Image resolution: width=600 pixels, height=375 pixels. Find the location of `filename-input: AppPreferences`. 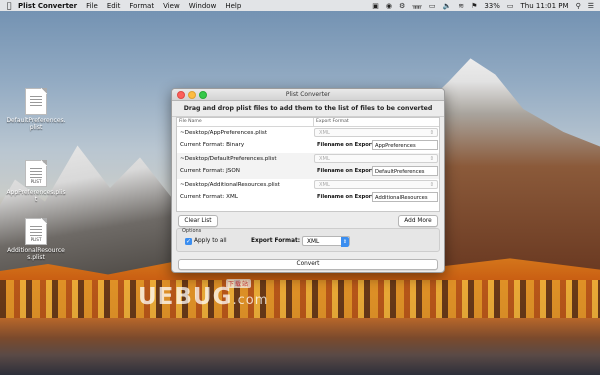

filename-input: AppPreferences is located at coordinates (405, 145).